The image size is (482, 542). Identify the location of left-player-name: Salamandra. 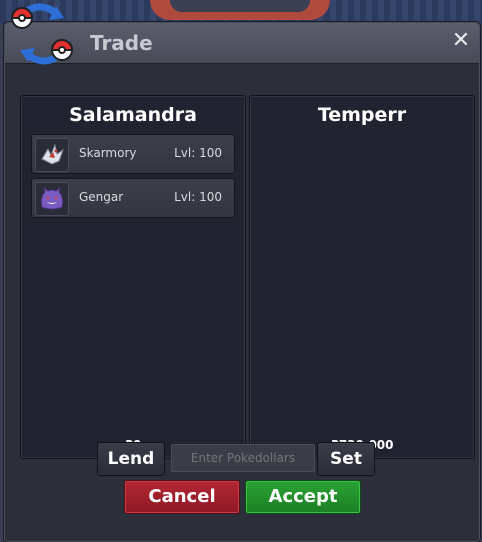
(133, 115).